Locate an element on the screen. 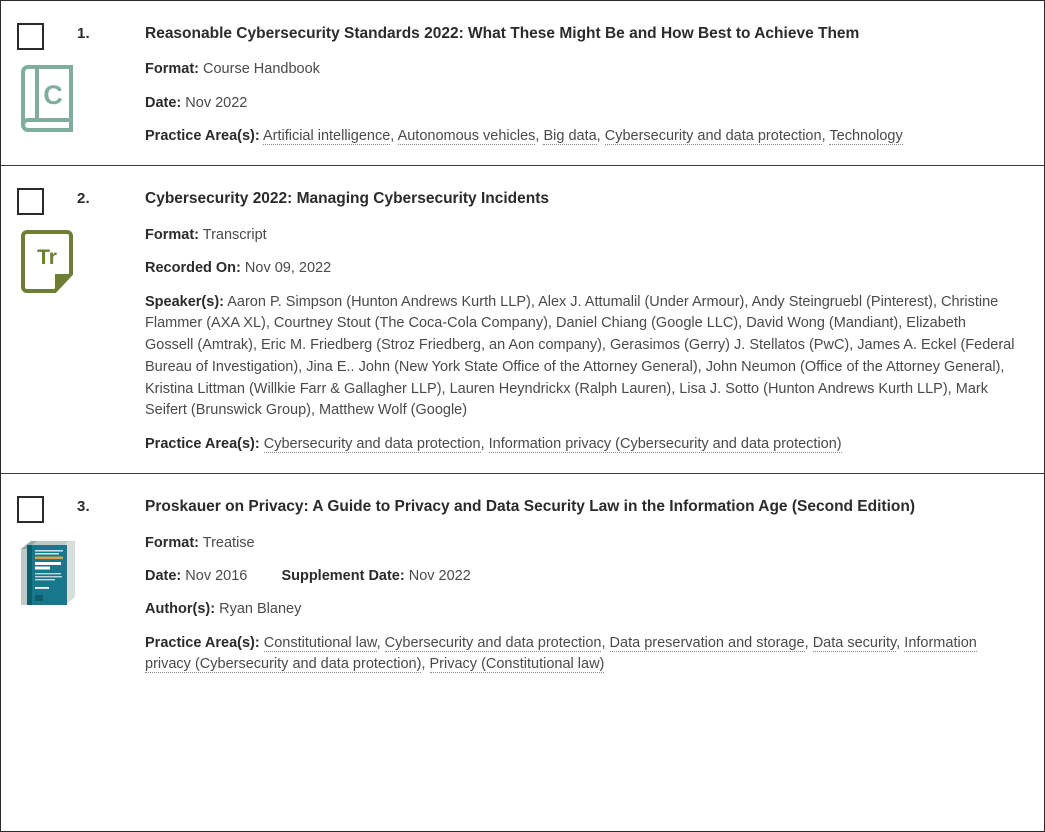 The width and height of the screenshot is (1045, 832). format-value: Course Handbook is located at coordinates (261, 69).